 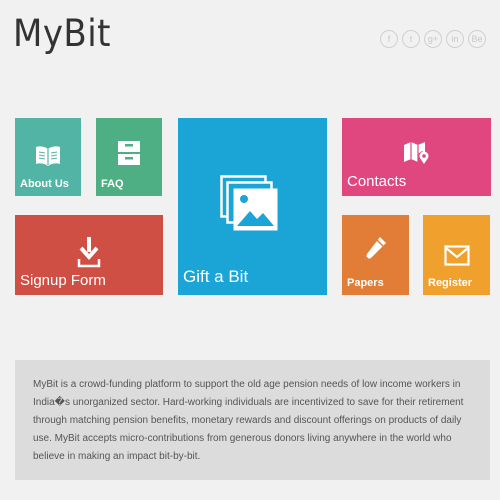 What do you see at coordinates (450, 283) in the screenshot?
I see `tile-register-label: Register` at bounding box center [450, 283].